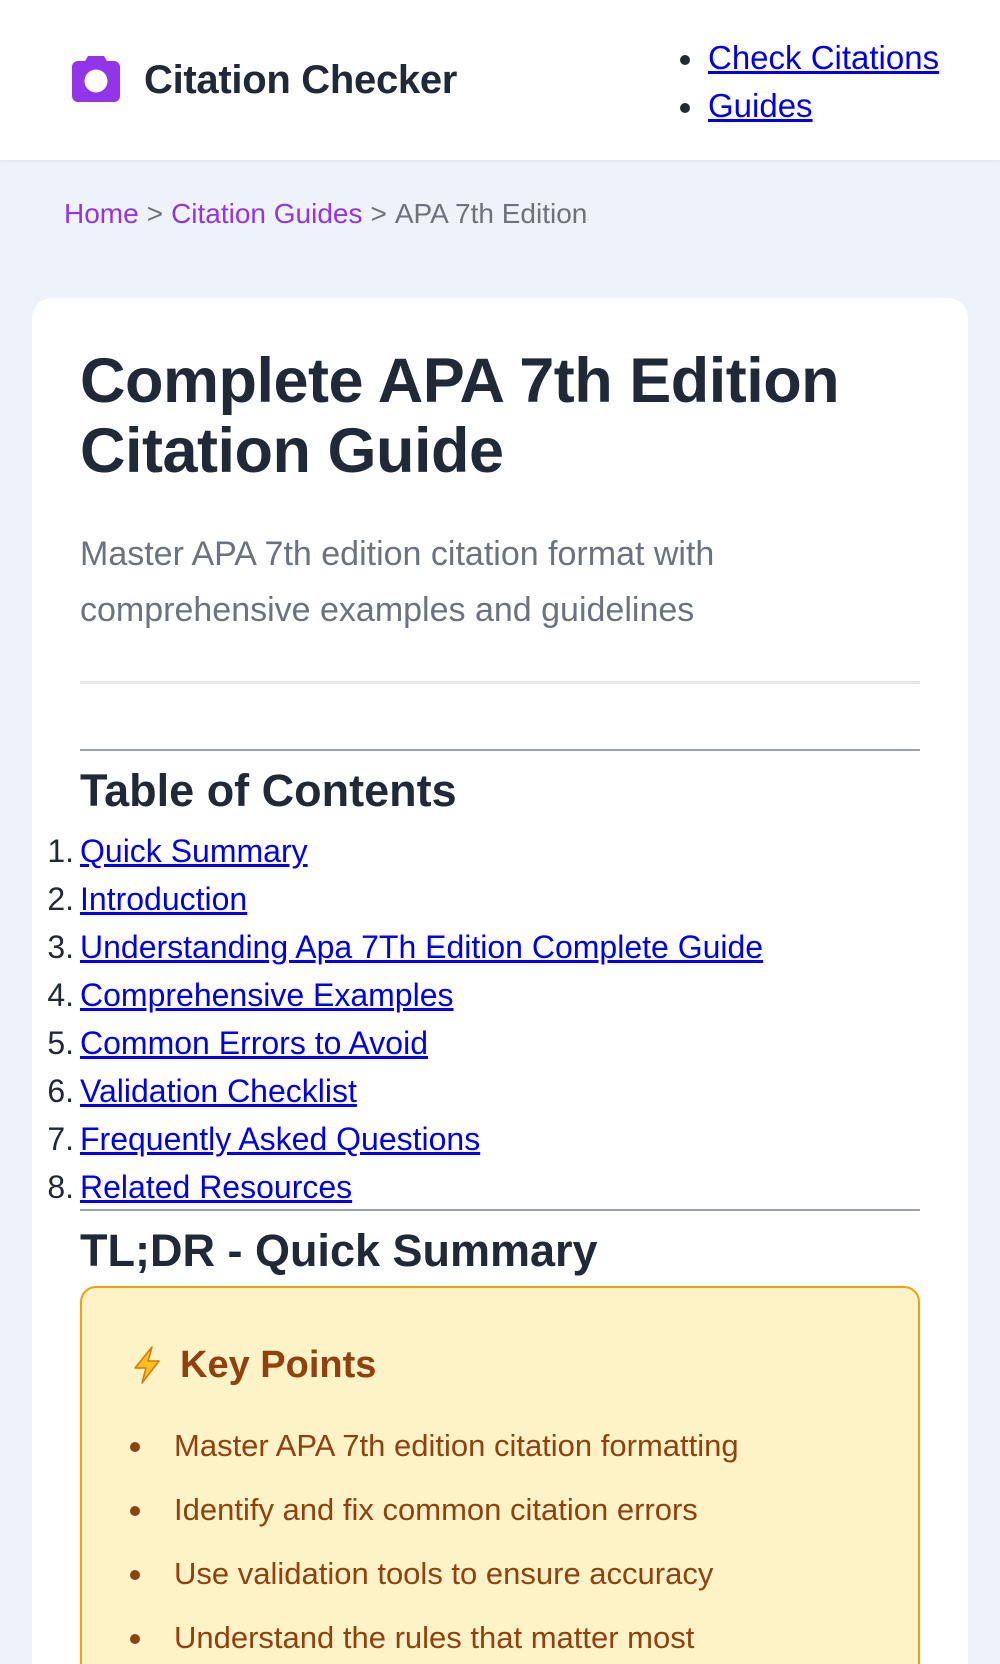 This screenshot has width=1000, height=1664. What do you see at coordinates (101, 213) in the screenshot?
I see `breadcrumb-home: Home` at bounding box center [101, 213].